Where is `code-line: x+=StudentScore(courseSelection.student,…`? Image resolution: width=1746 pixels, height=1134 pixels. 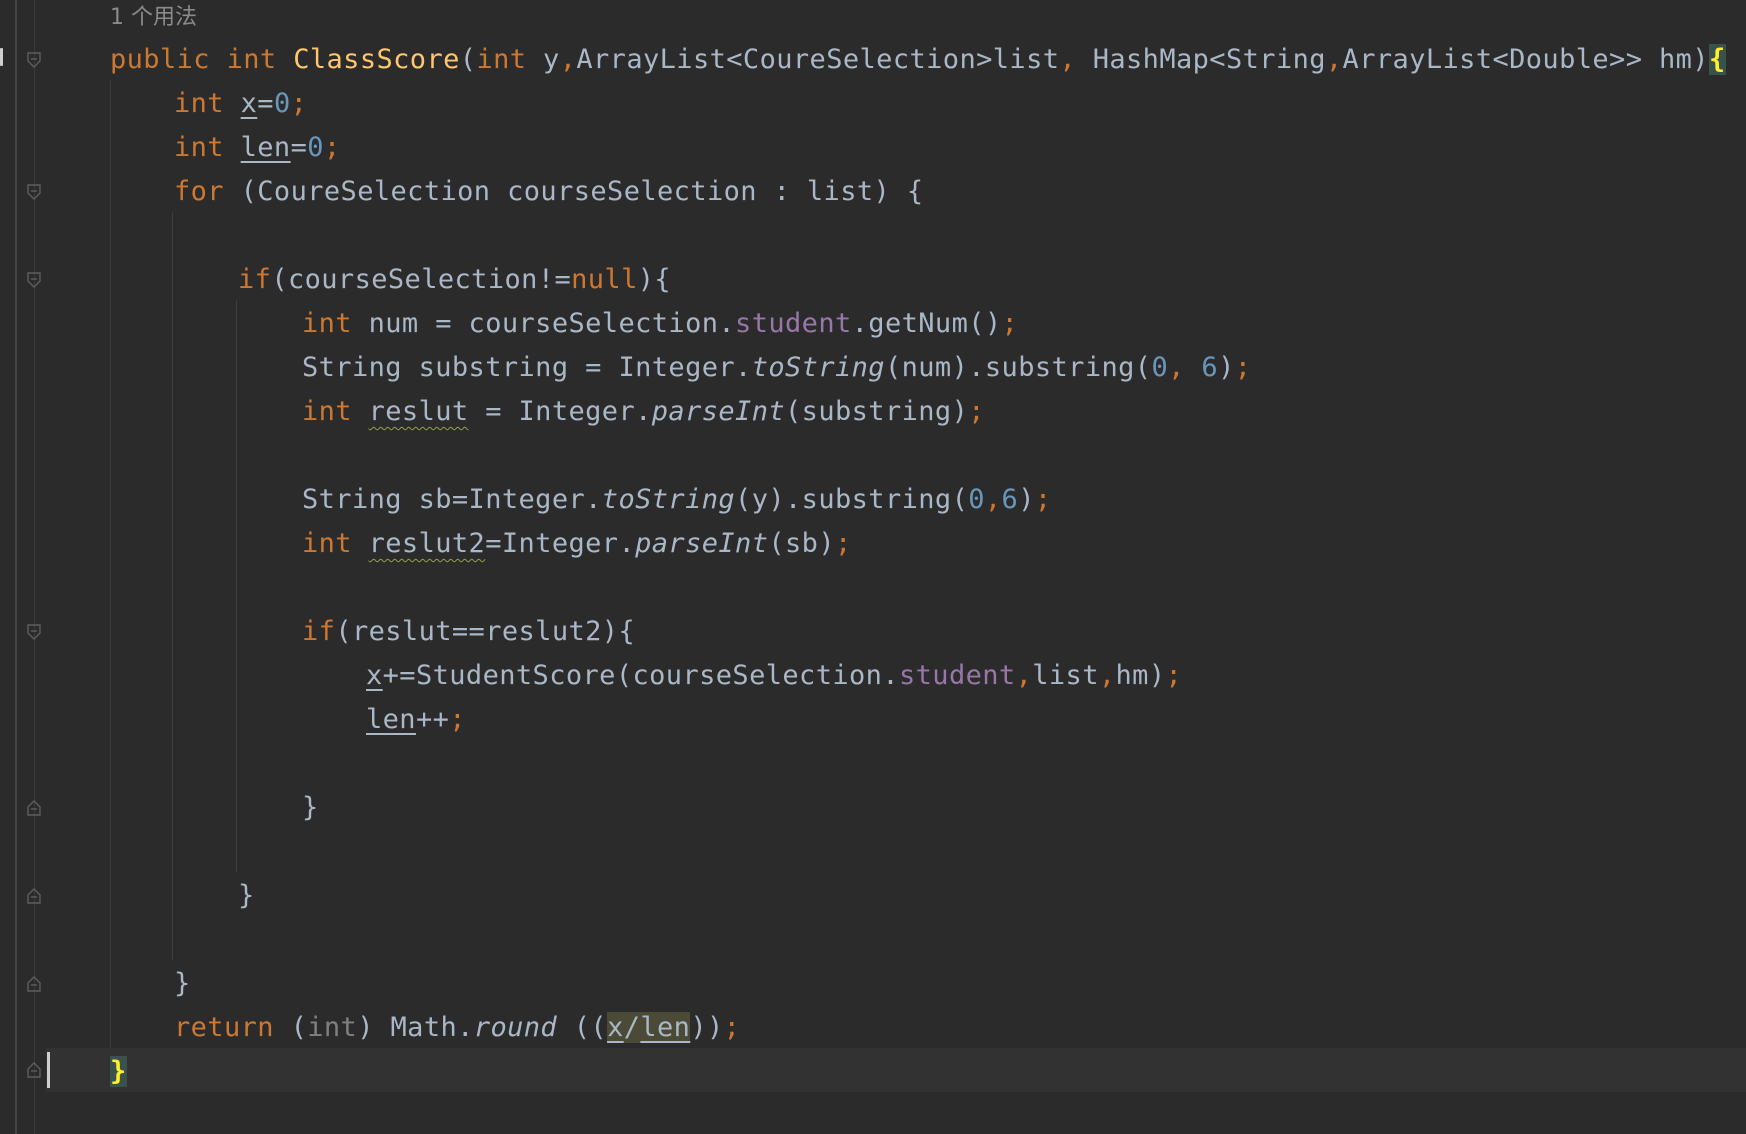 code-line: x+=StudentScore(courseSelection.student,… is located at coordinates (774, 676).